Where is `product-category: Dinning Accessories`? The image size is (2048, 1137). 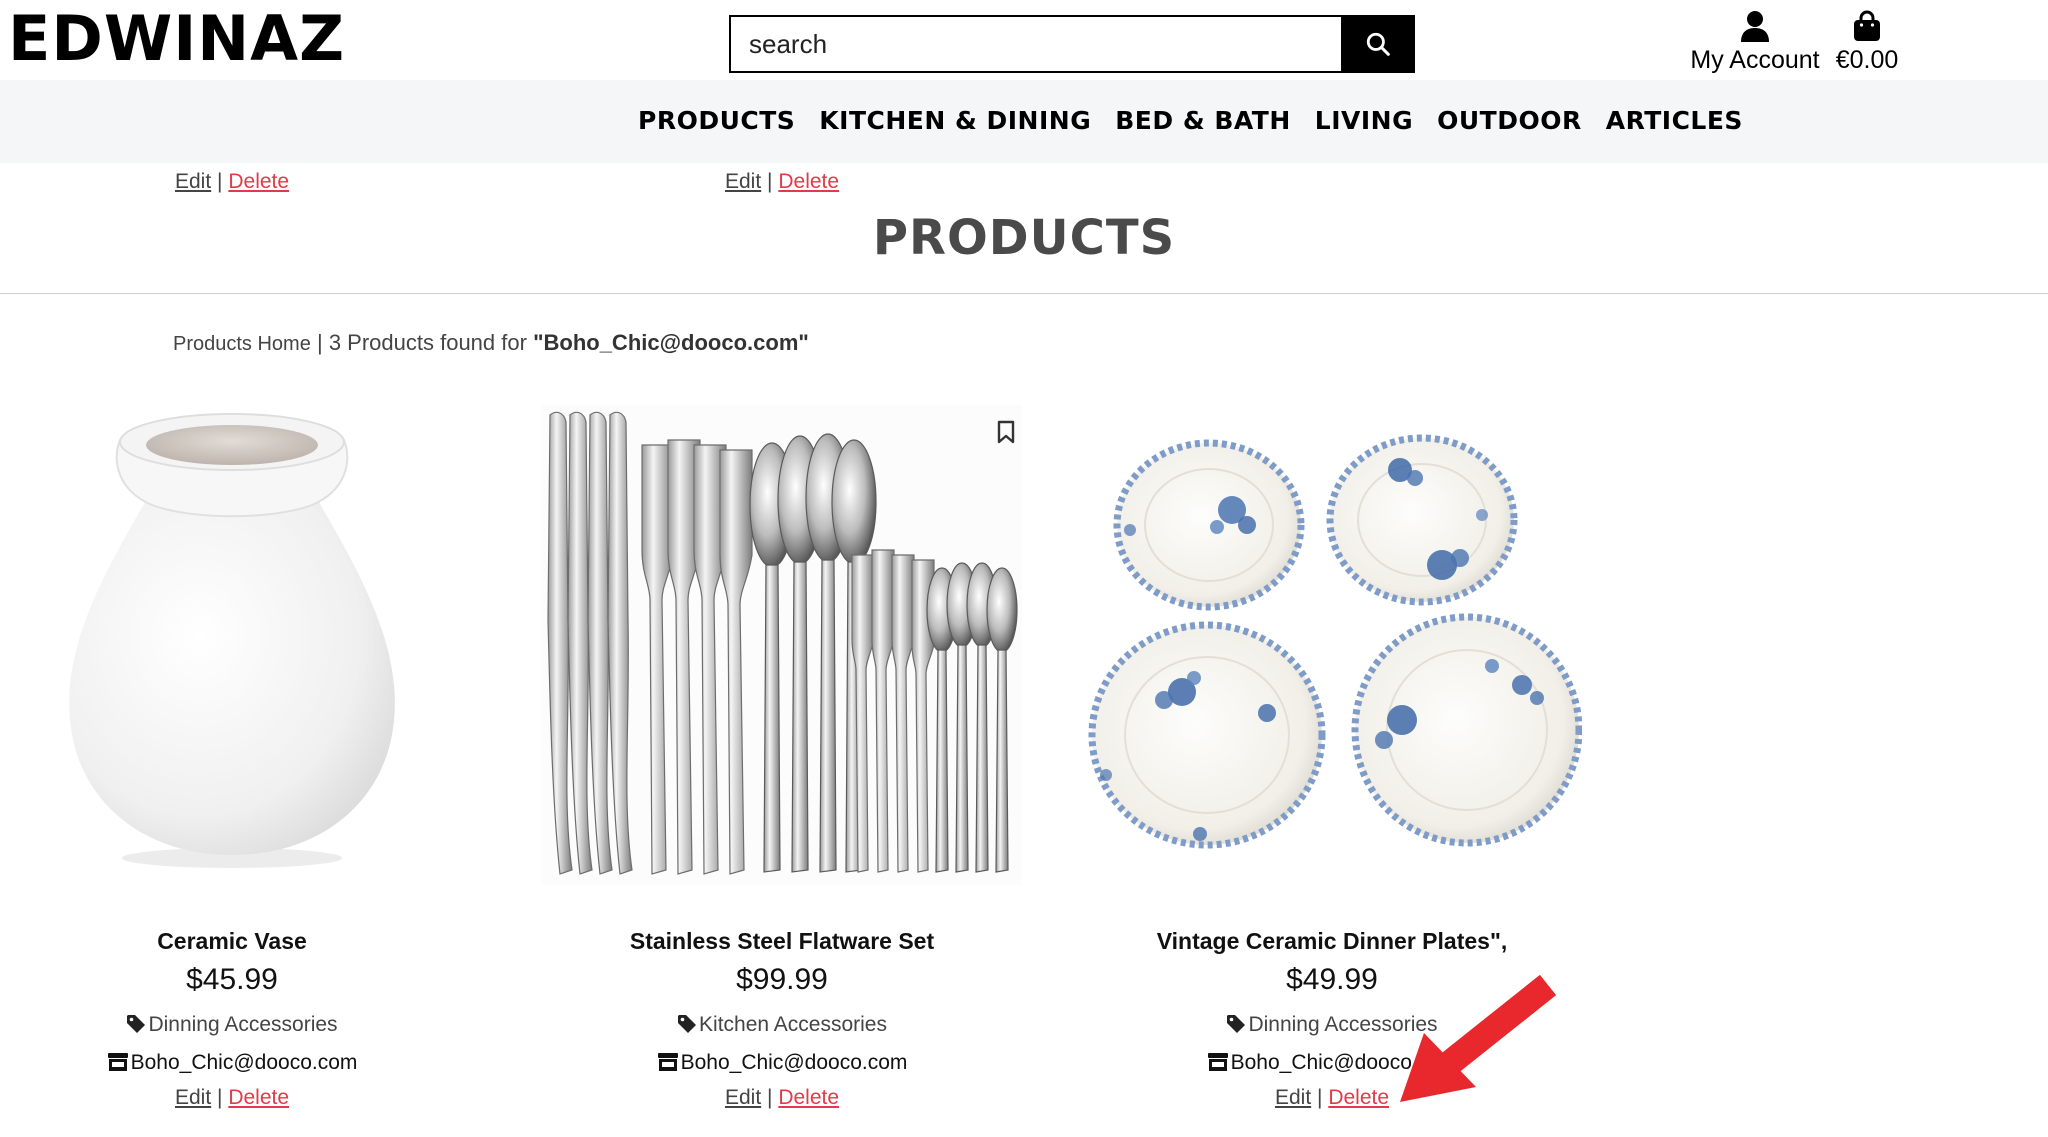 product-category: Dinning Accessories is located at coordinates (241, 1025).